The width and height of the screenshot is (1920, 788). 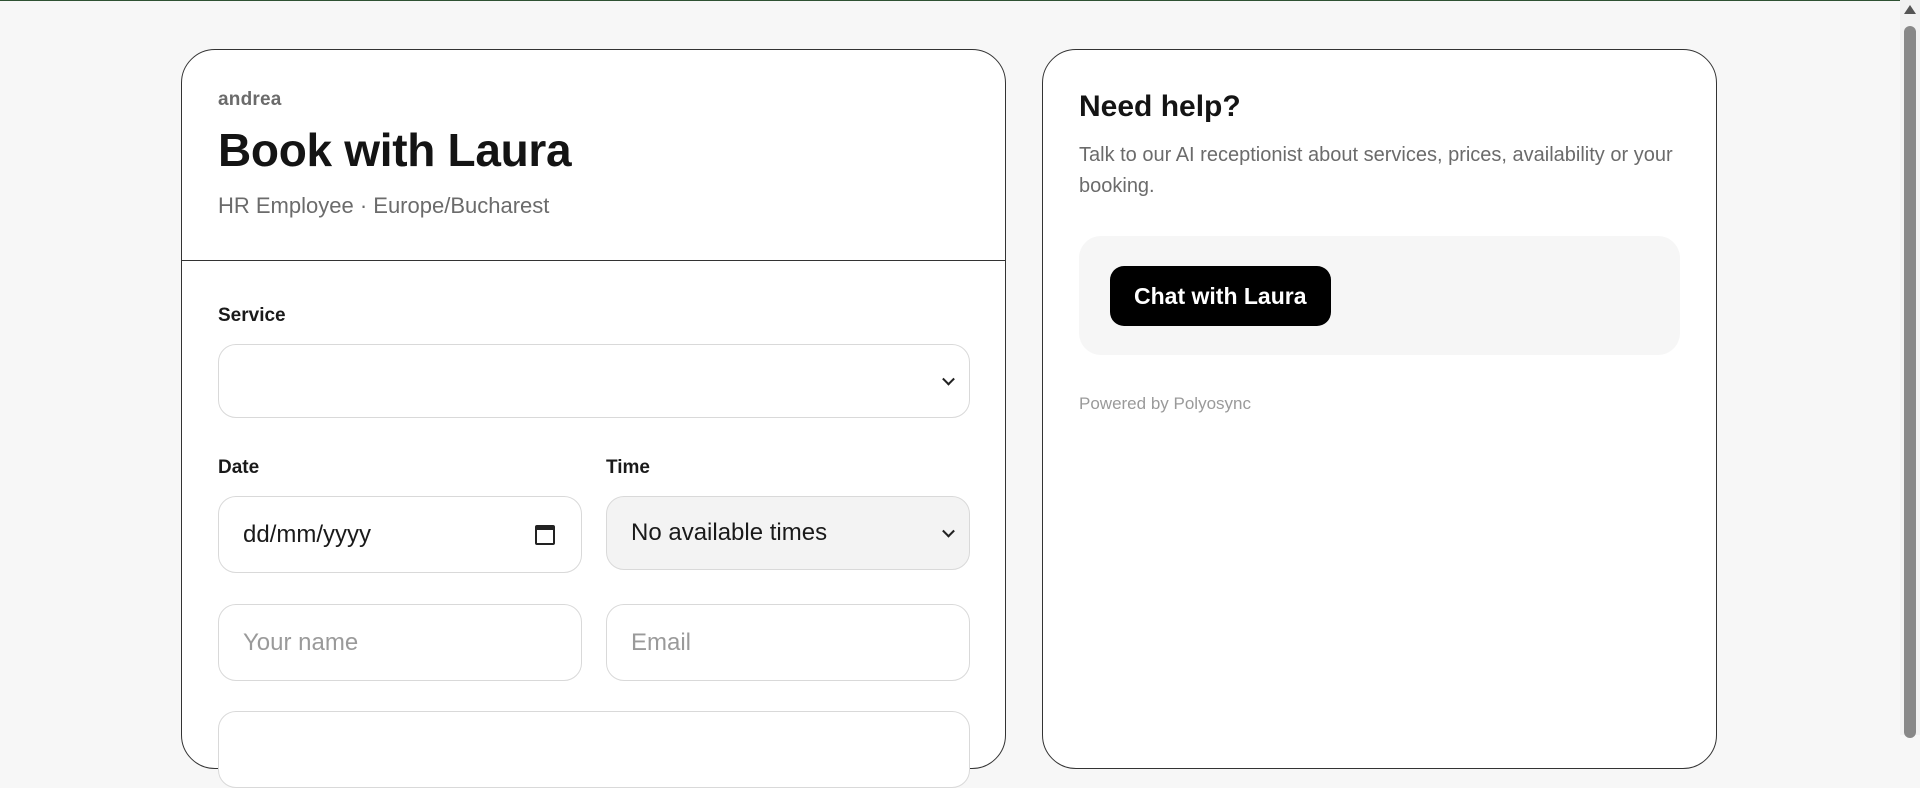 I want to click on page-title: Book with Laura, so click(x=395, y=150).